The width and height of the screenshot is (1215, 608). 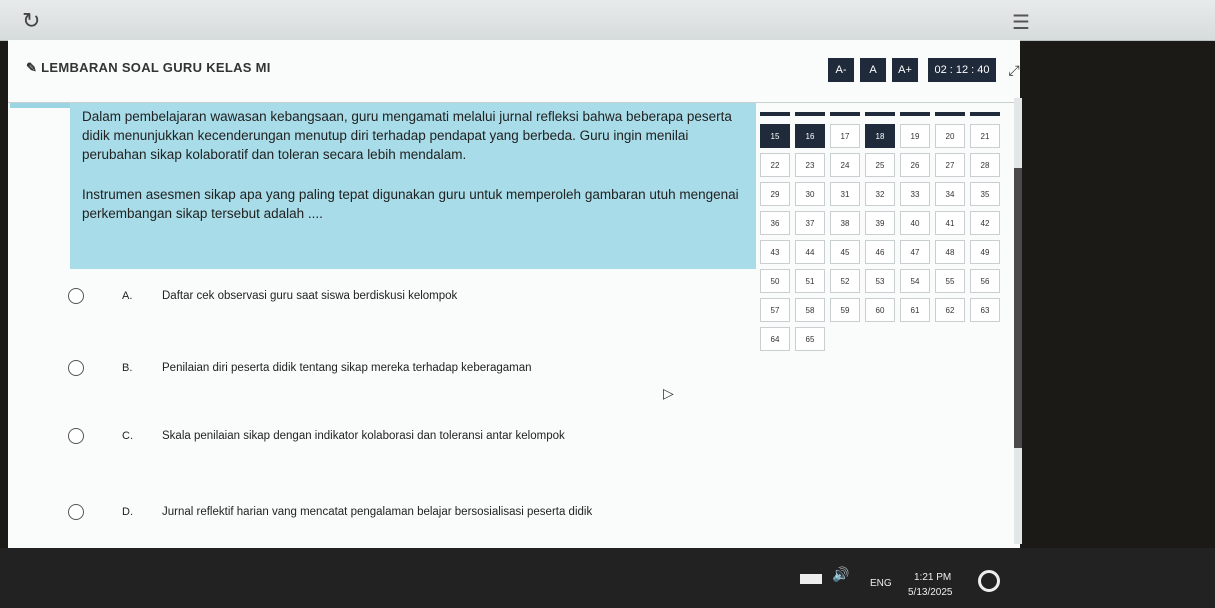 What do you see at coordinates (810, 339) in the screenshot?
I see `navigator-question-65: 65` at bounding box center [810, 339].